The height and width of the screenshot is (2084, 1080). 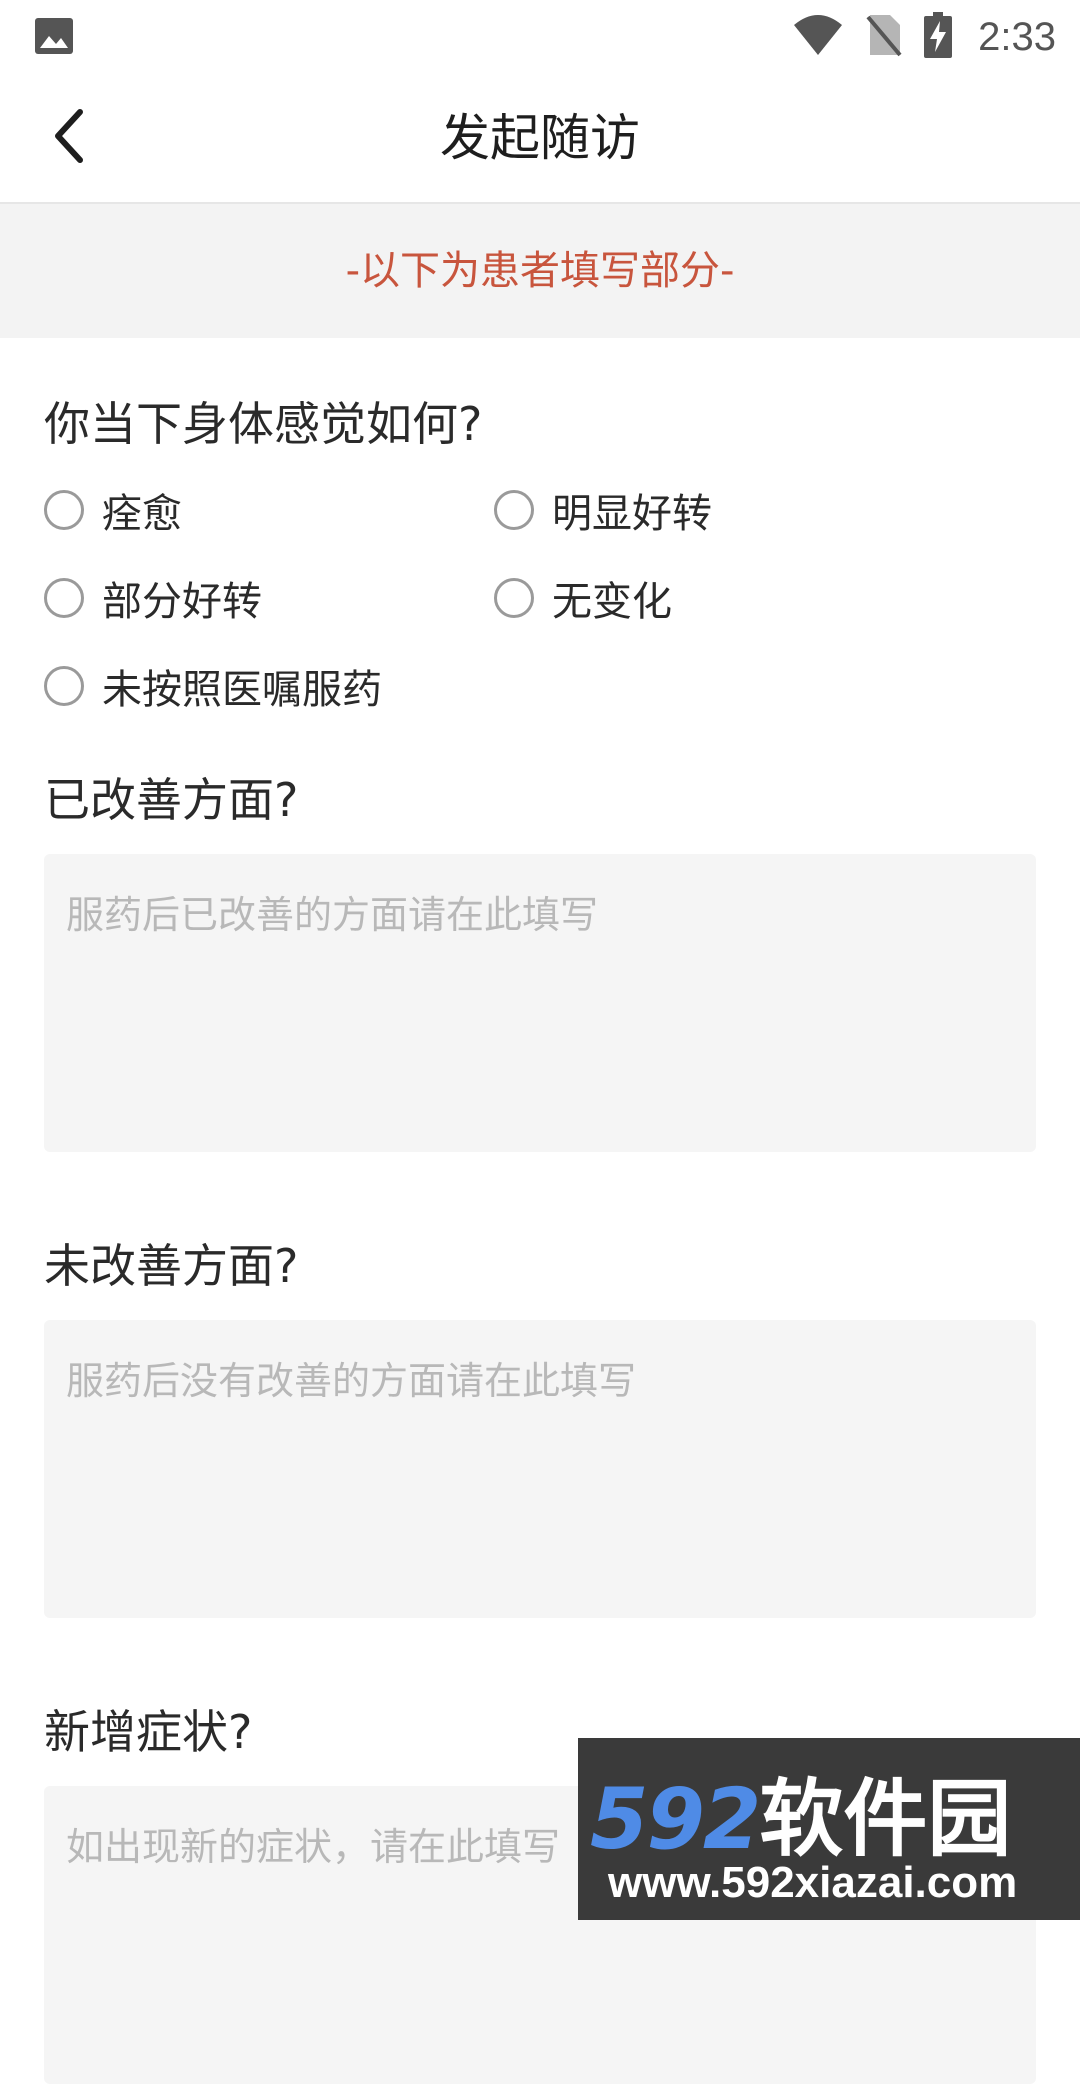 What do you see at coordinates (632, 514) in the screenshot?
I see `radio-label: 明显好转` at bounding box center [632, 514].